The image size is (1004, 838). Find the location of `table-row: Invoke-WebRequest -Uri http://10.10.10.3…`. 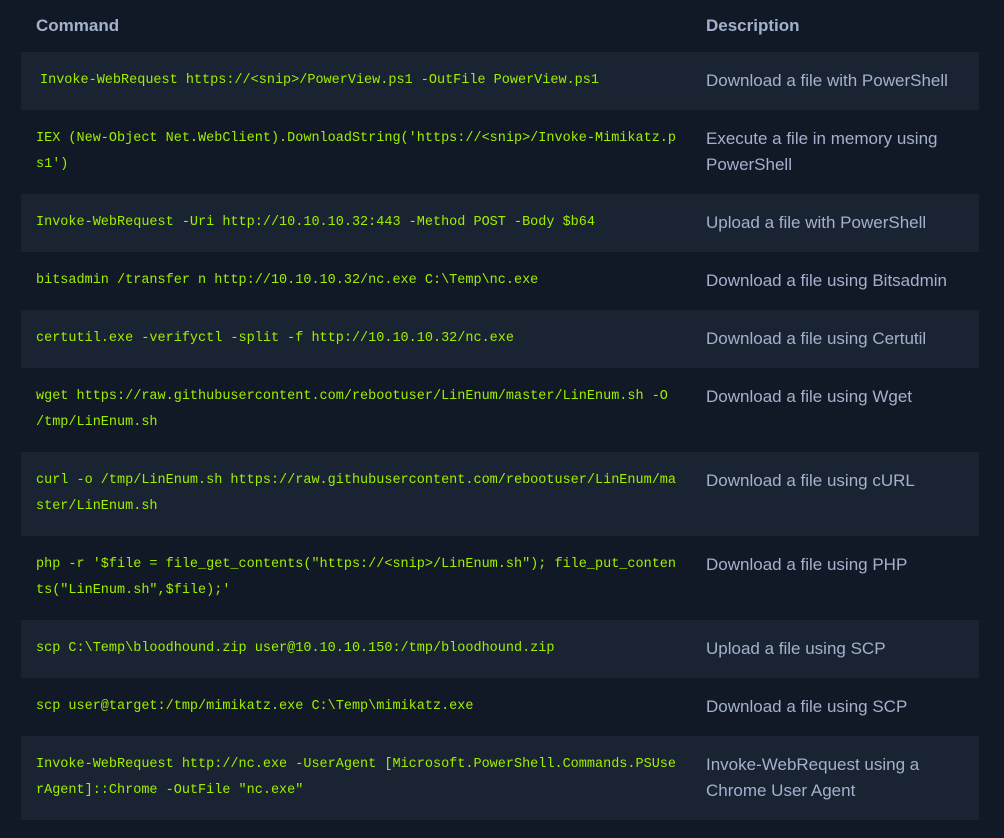

table-row: Invoke-WebRequest -Uri http://10.10.10.3… is located at coordinates (500, 223).